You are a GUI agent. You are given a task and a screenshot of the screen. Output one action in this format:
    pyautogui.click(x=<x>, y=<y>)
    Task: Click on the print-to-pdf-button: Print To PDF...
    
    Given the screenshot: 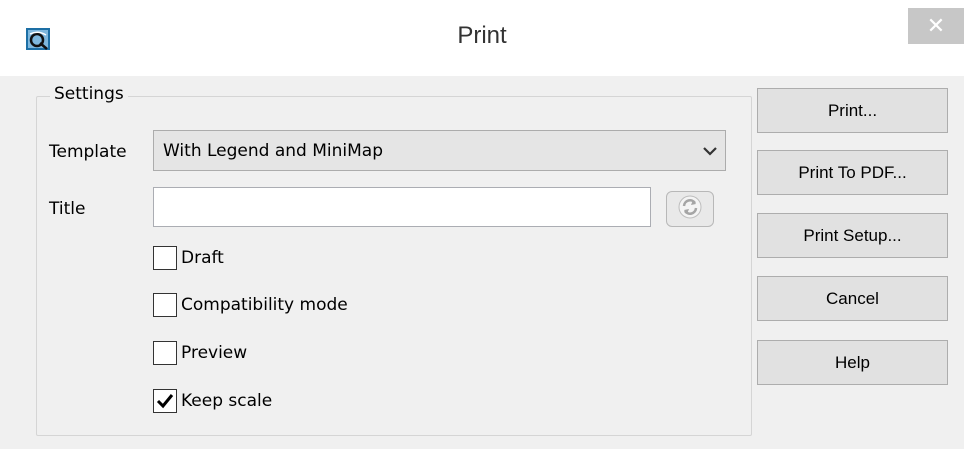 What is the action you would take?
    pyautogui.click(x=852, y=172)
    